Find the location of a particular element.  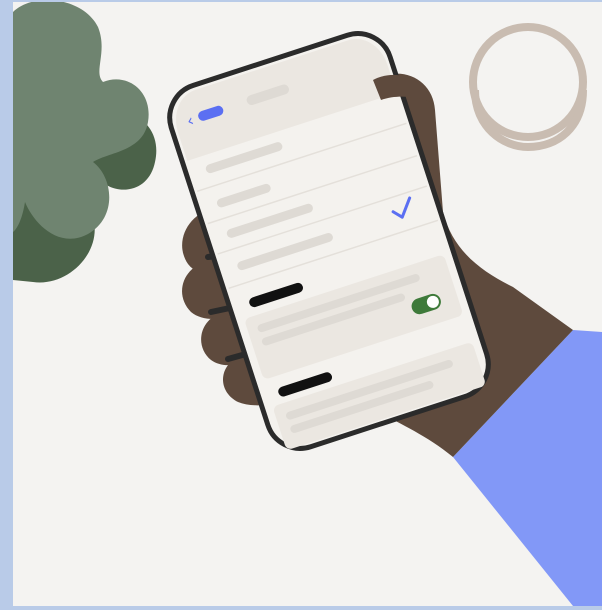

leaf-light is located at coordinates (81, 120).